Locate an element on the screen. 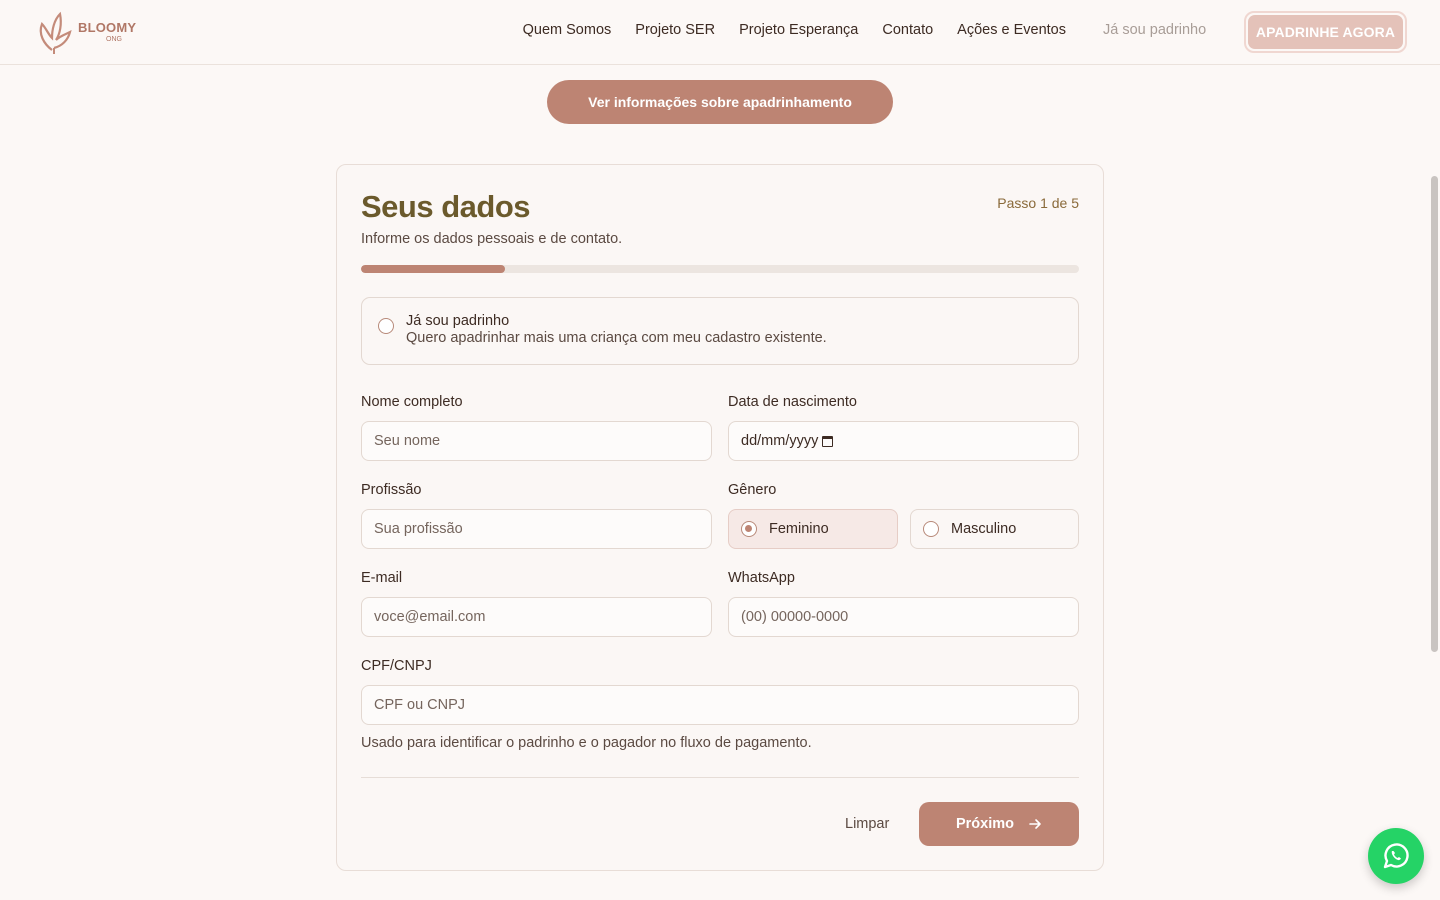 The width and height of the screenshot is (1440, 900). next-button: Próximo is located at coordinates (999, 824).